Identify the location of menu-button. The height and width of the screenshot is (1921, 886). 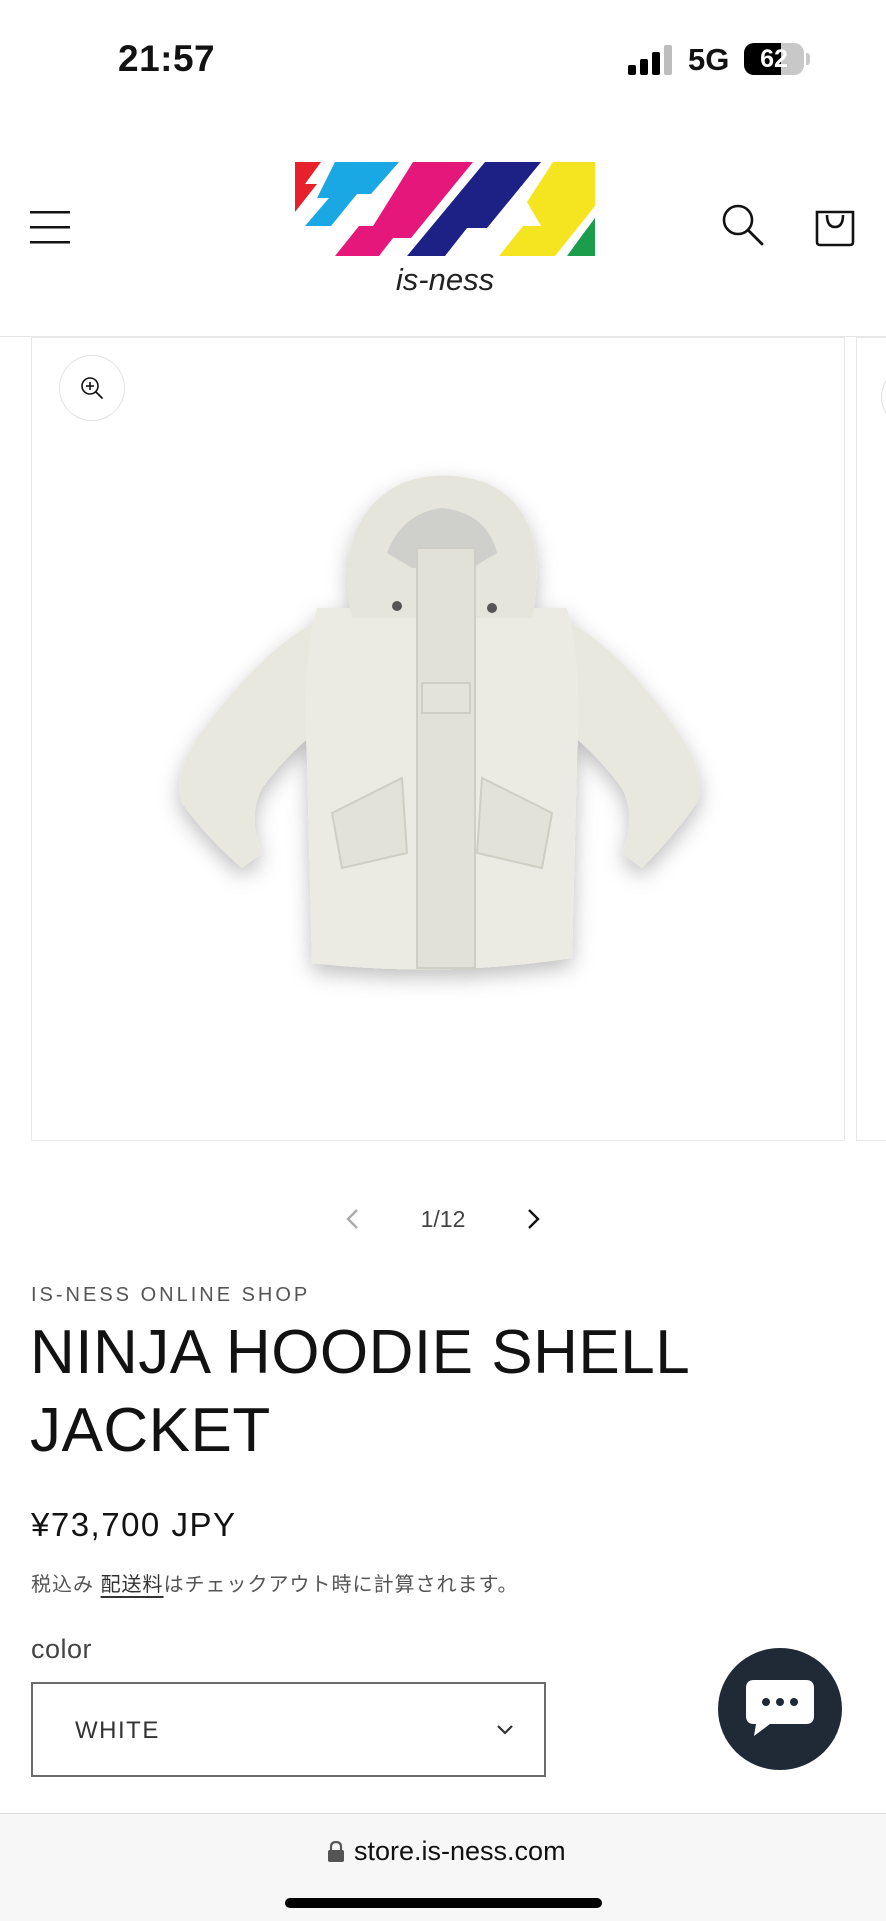
(51, 228).